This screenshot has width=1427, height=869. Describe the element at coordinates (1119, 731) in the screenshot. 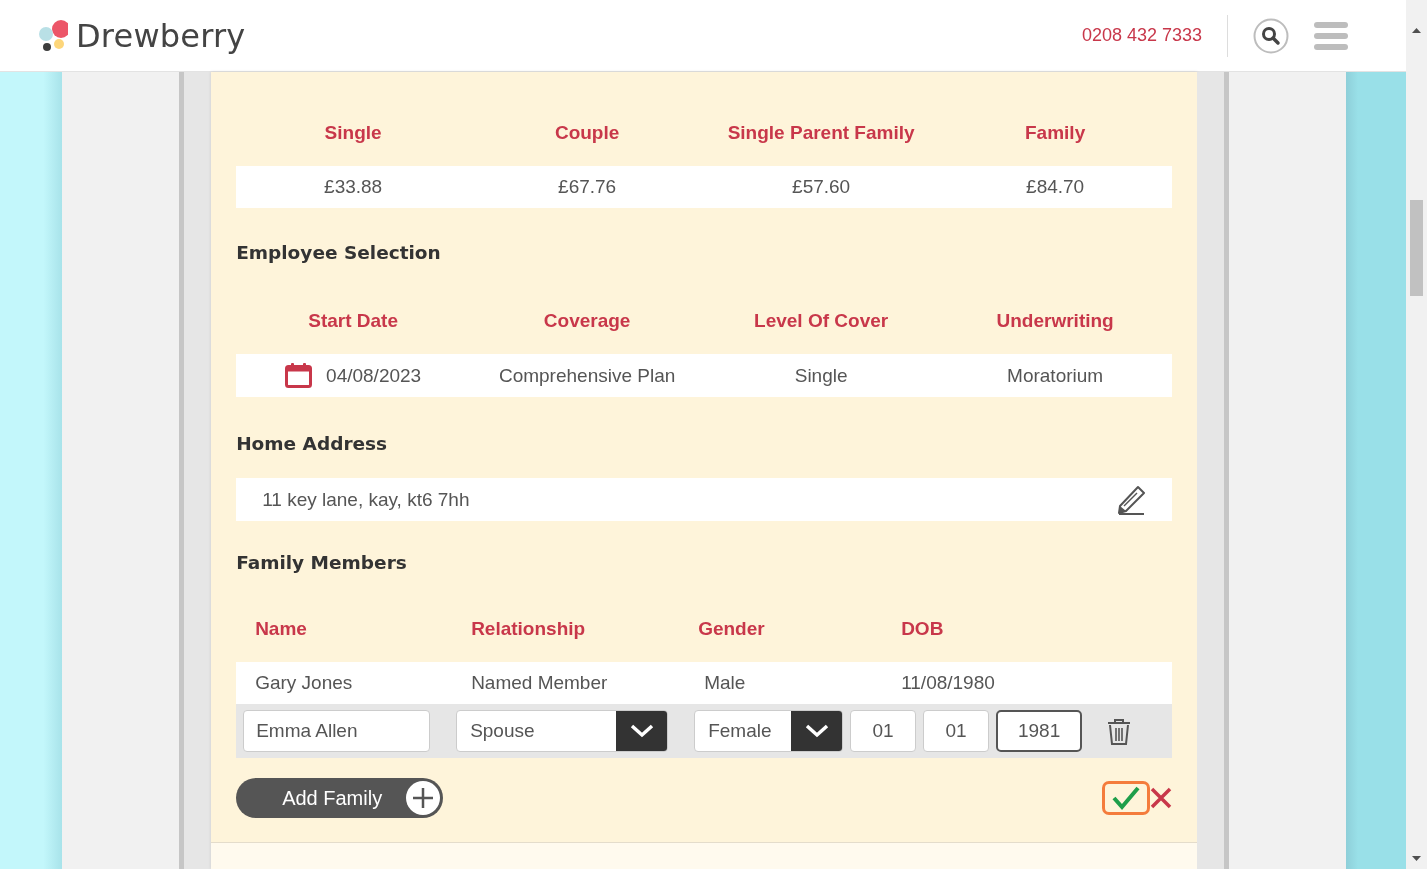

I see `trash-icon` at that location.